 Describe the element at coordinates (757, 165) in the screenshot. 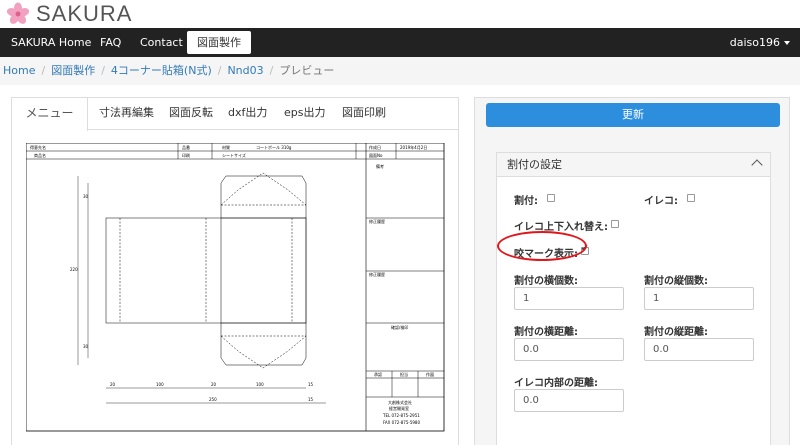

I see `chevron-up-icon` at that location.